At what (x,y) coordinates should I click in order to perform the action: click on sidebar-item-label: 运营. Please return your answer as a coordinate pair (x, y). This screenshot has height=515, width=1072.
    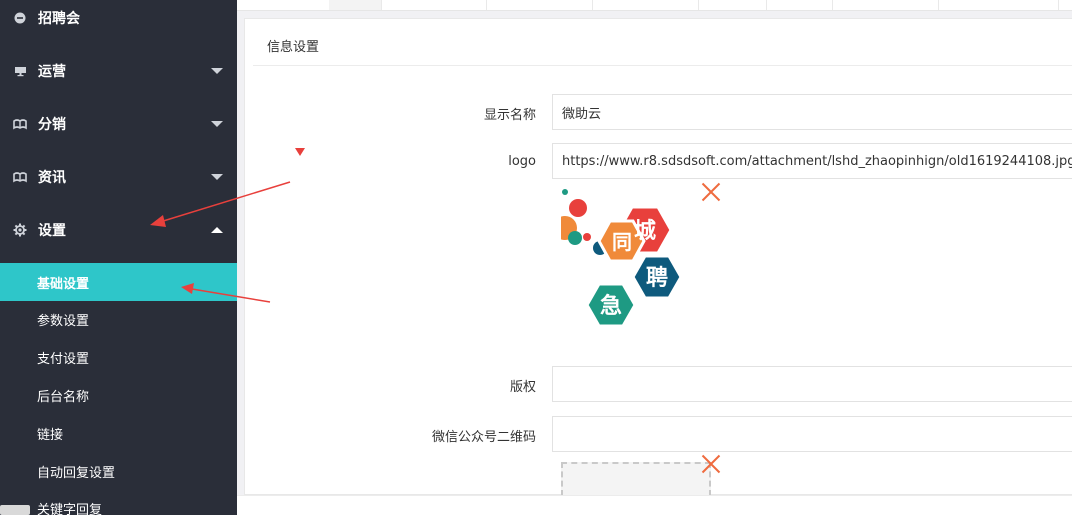
    Looking at the image, I should click on (52, 71).